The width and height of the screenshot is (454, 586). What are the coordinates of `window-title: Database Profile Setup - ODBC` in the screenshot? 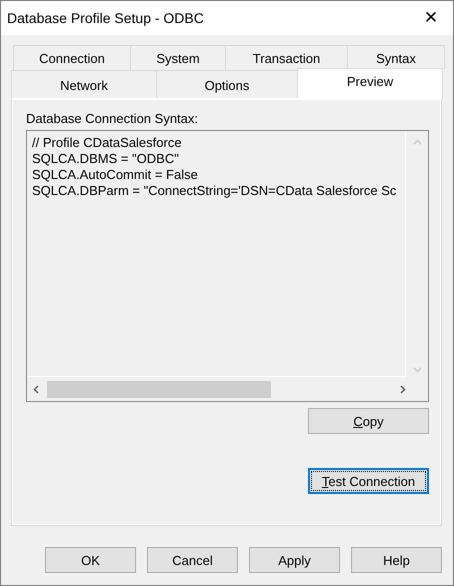 It's located at (105, 18).